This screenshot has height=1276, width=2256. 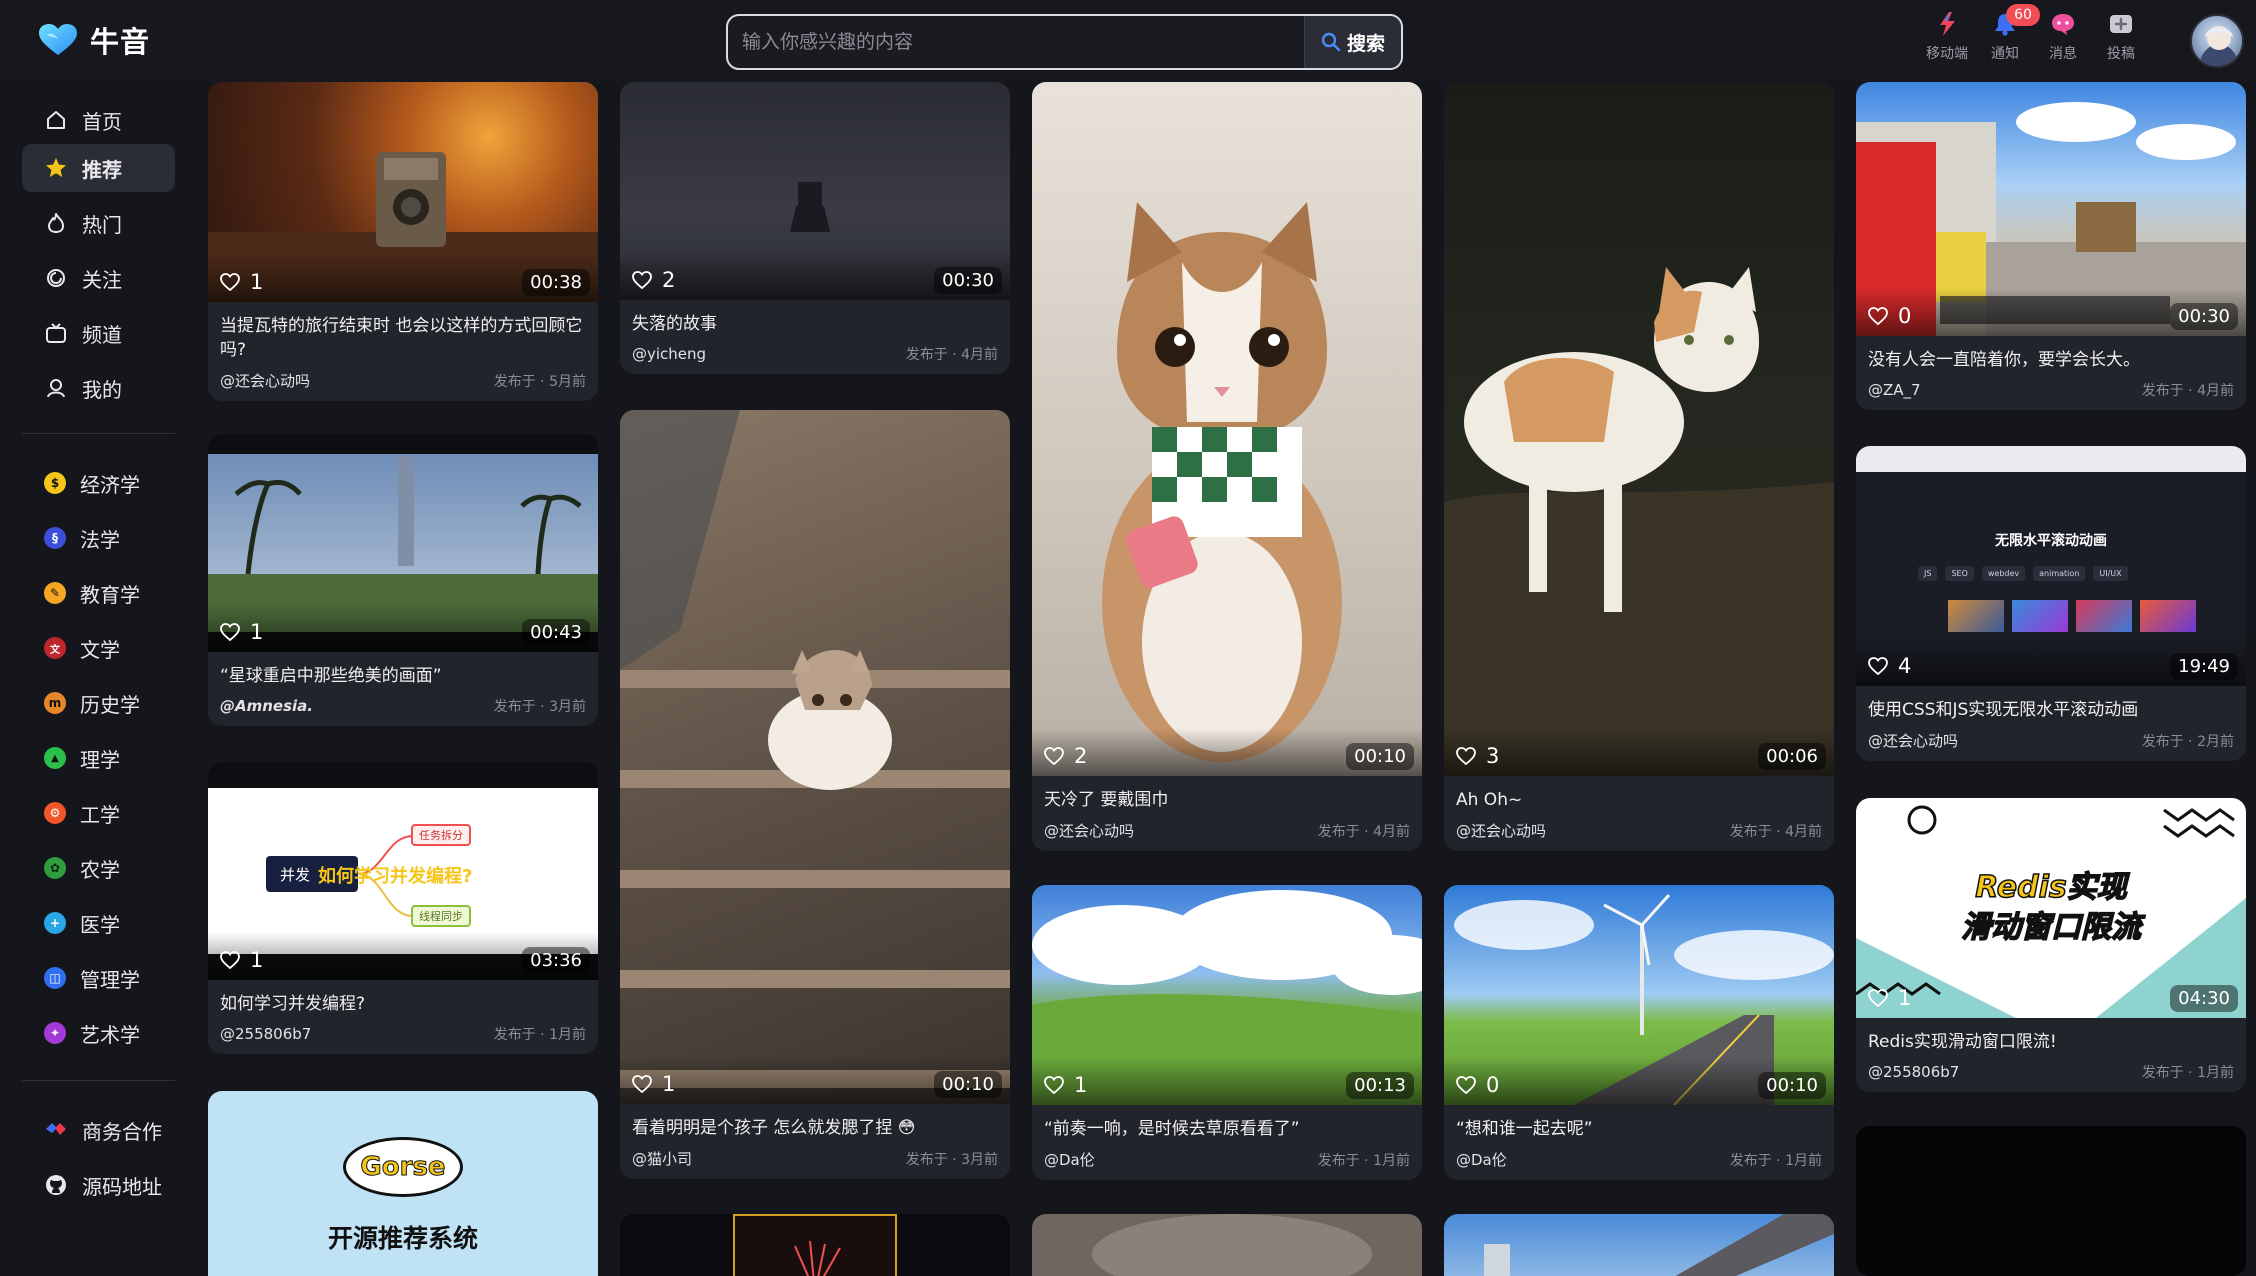 I want to click on video-duration: 00:38, so click(x=556, y=282).